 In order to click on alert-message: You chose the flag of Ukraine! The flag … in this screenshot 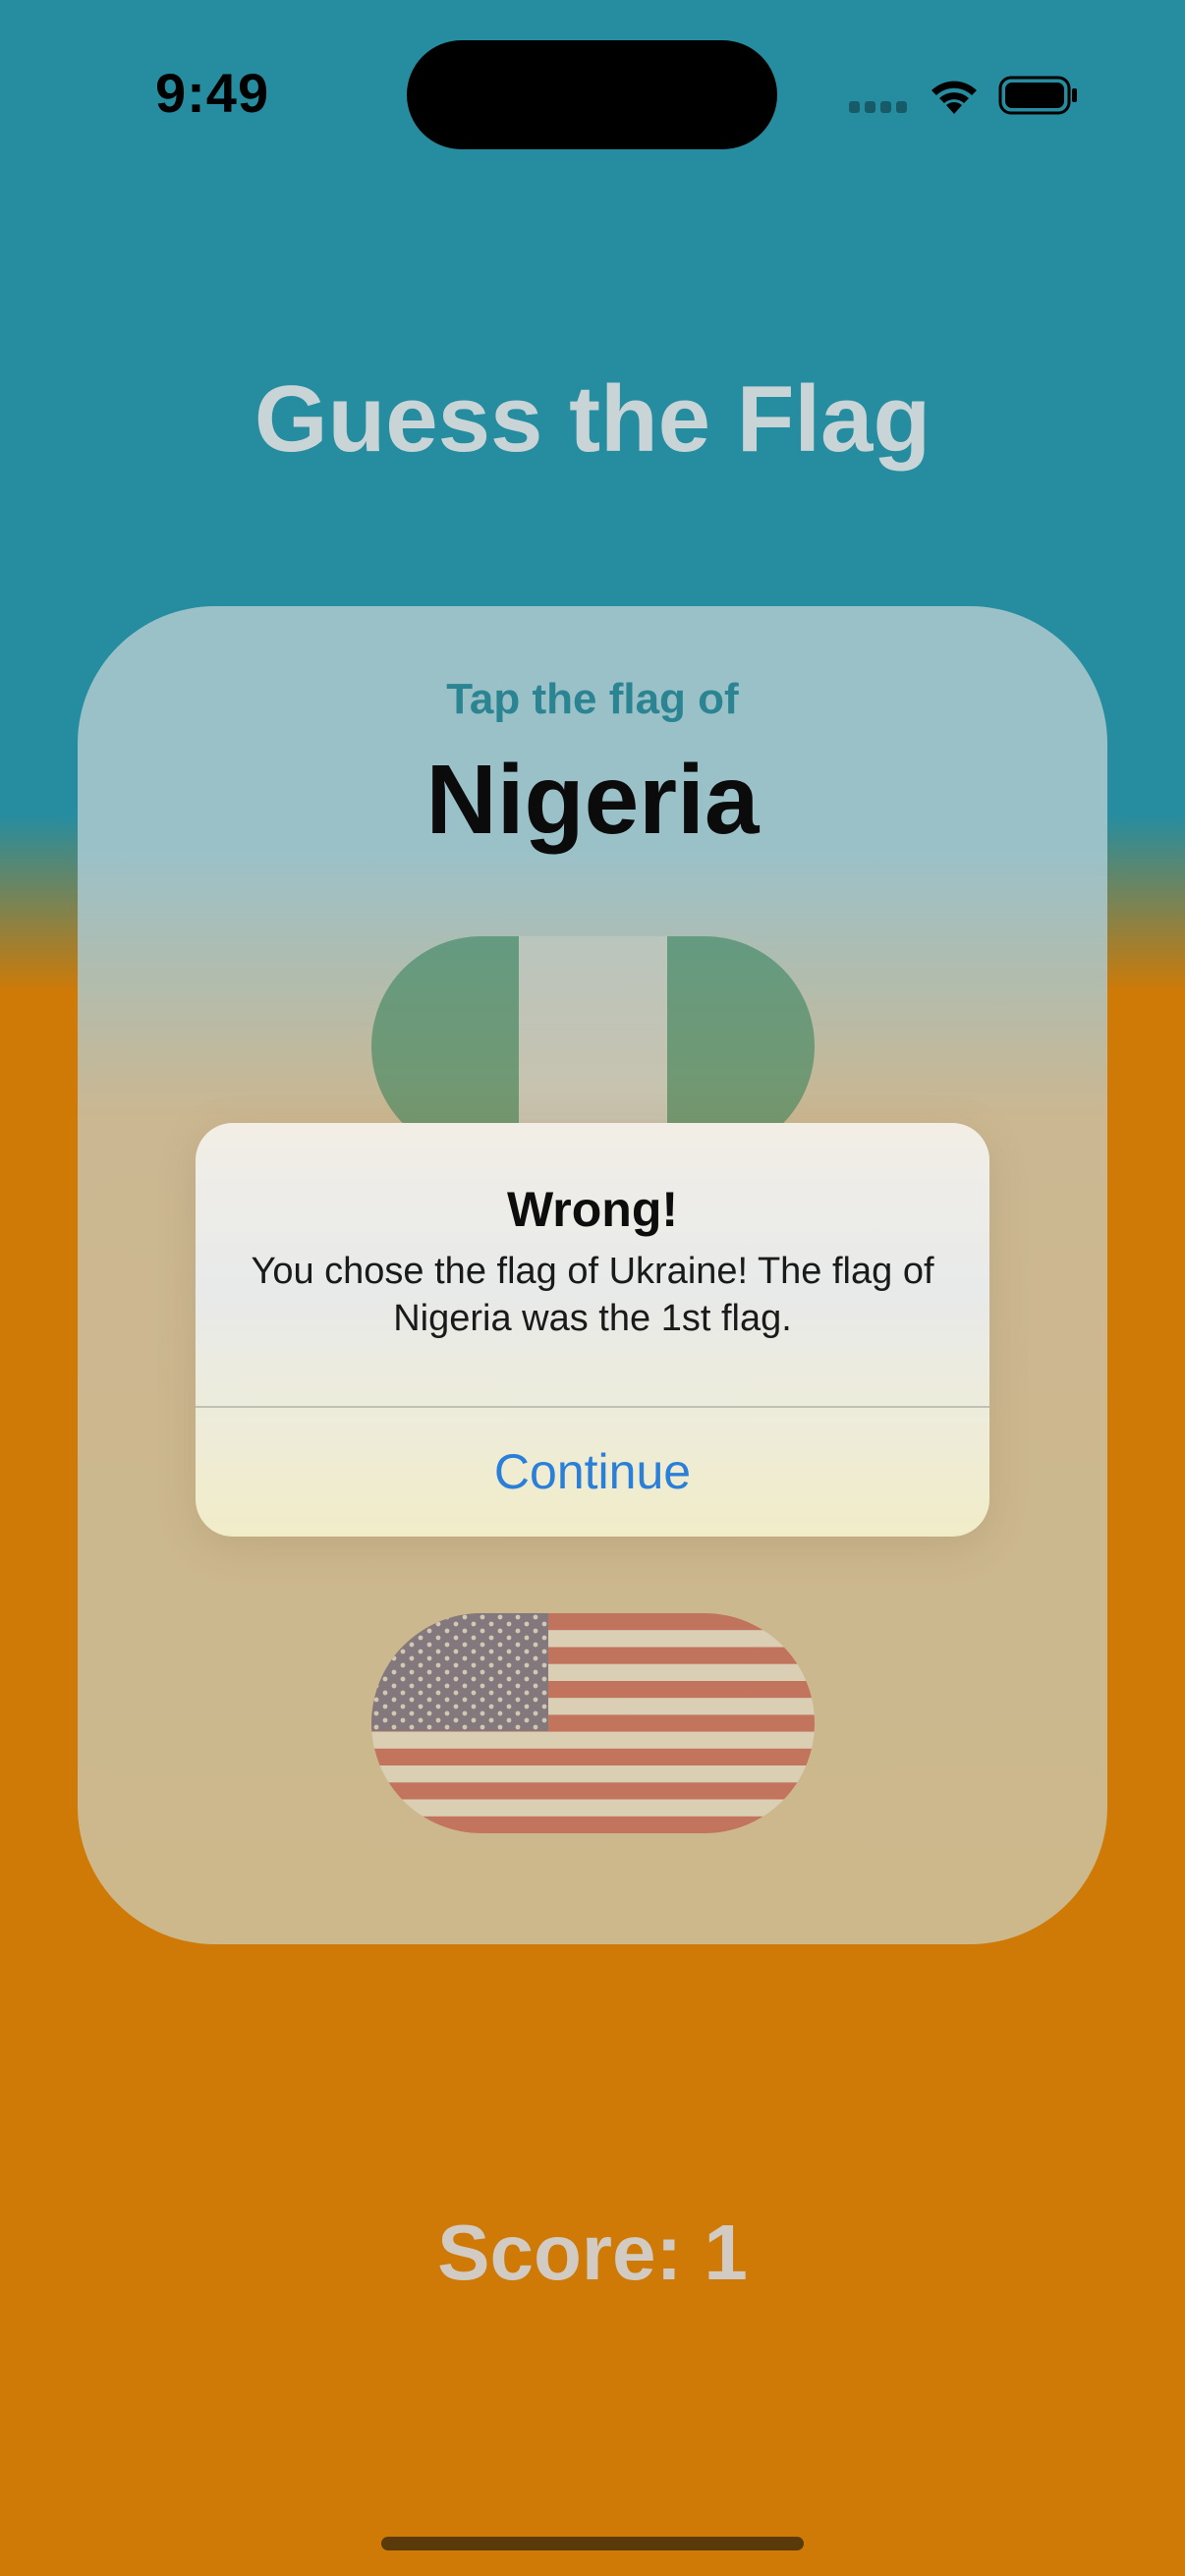, I will do `click(592, 1295)`.